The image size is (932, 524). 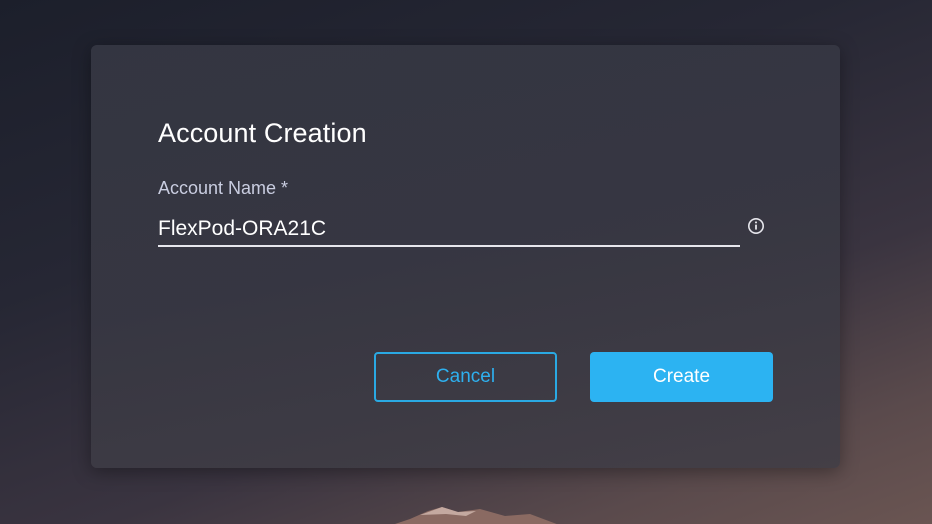 I want to click on info-circle-icon, so click(x=756, y=226).